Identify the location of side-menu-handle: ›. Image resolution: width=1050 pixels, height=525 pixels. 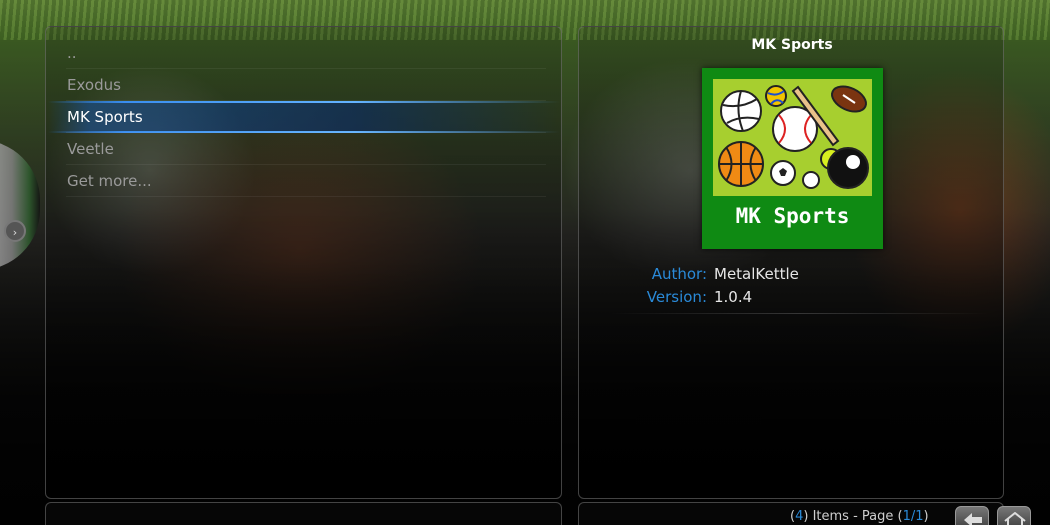
(15, 231).